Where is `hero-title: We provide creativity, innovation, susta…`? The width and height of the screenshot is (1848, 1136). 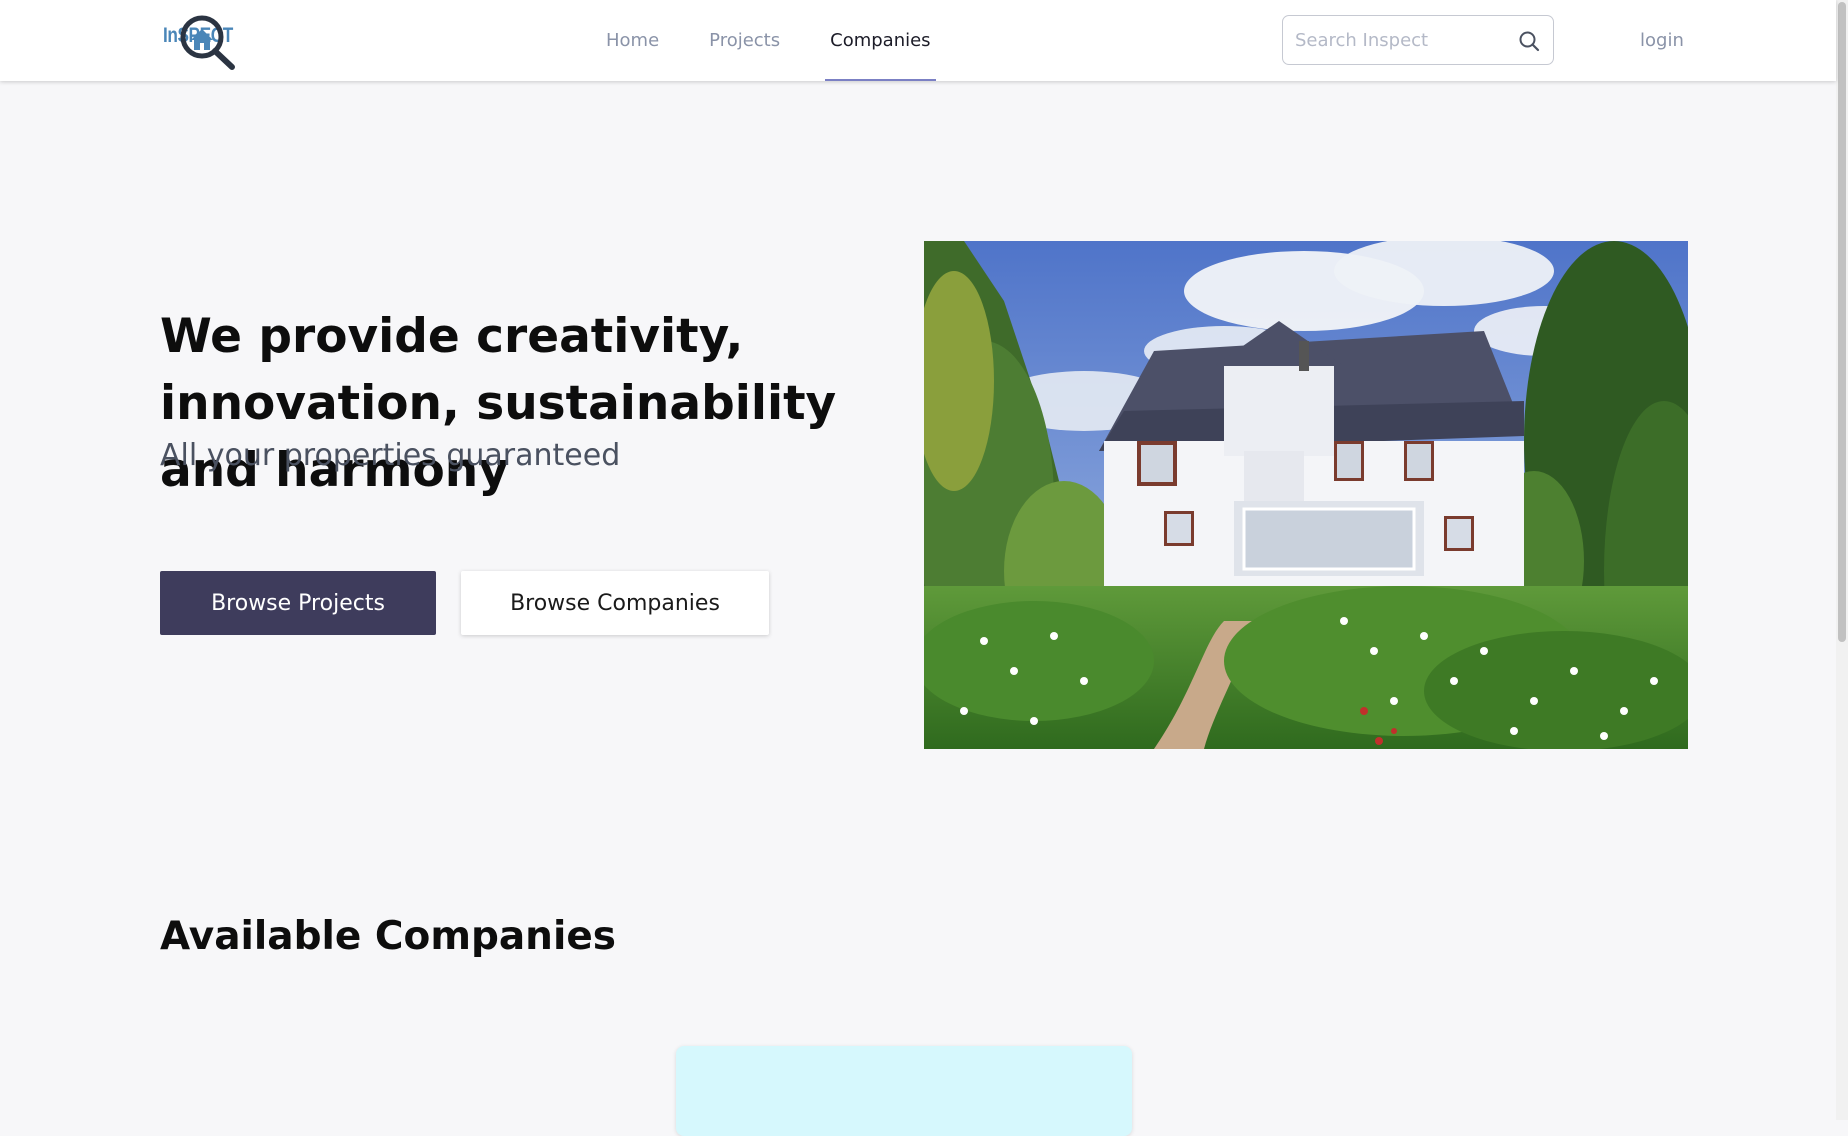
hero-title: We provide creativity, innovation, susta… is located at coordinates (498, 403).